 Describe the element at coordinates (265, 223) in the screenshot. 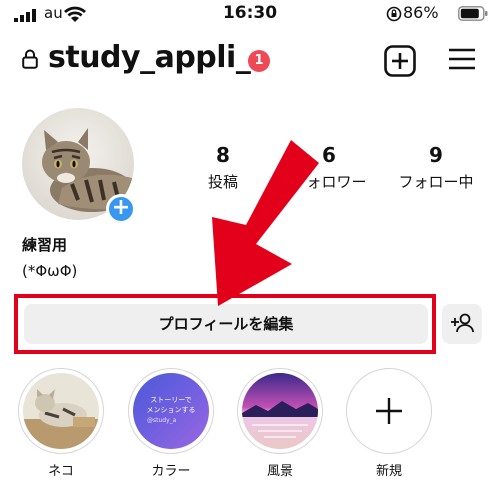

I see `annotation-arrow-icon` at that location.